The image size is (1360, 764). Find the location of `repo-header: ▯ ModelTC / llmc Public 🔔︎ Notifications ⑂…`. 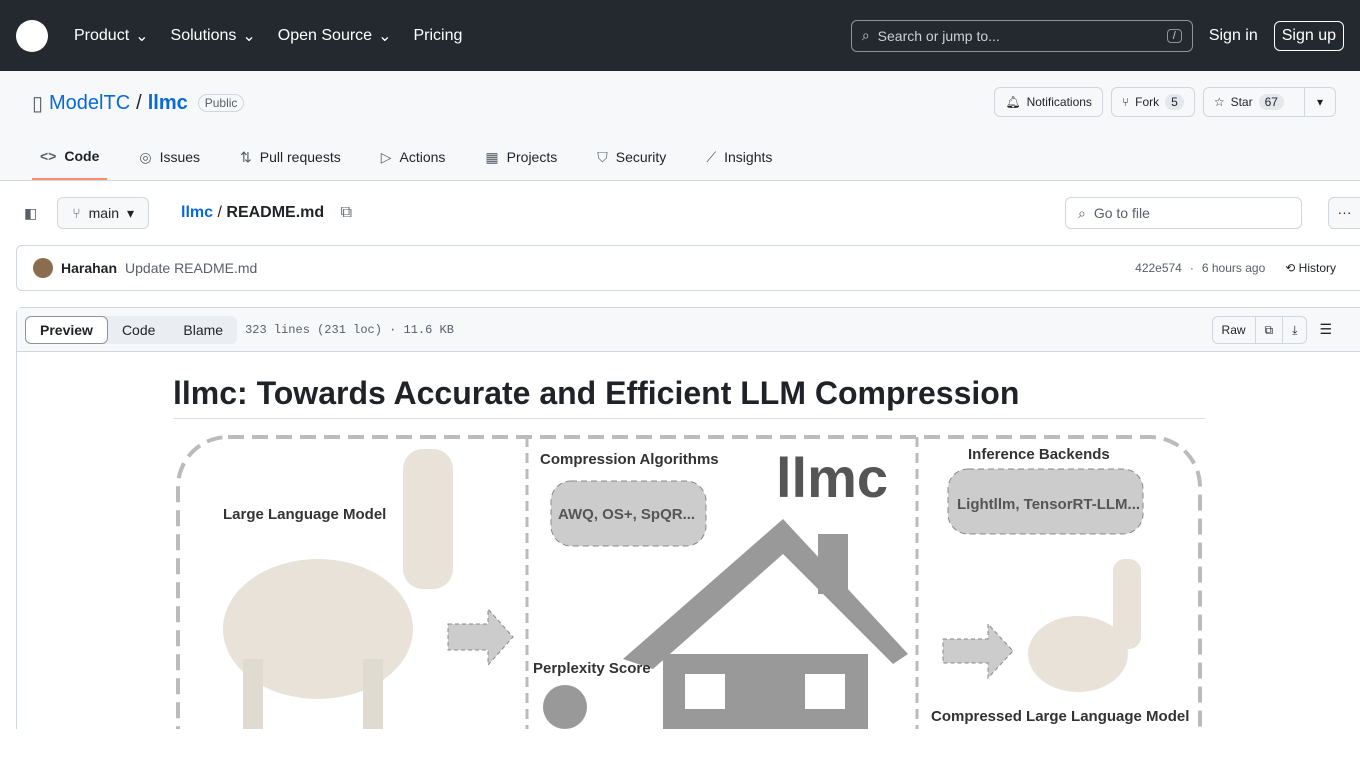

repo-header: ▯ ModelTC / llmc Public 🔔︎ Notifications ⑂… is located at coordinates (680, 126).